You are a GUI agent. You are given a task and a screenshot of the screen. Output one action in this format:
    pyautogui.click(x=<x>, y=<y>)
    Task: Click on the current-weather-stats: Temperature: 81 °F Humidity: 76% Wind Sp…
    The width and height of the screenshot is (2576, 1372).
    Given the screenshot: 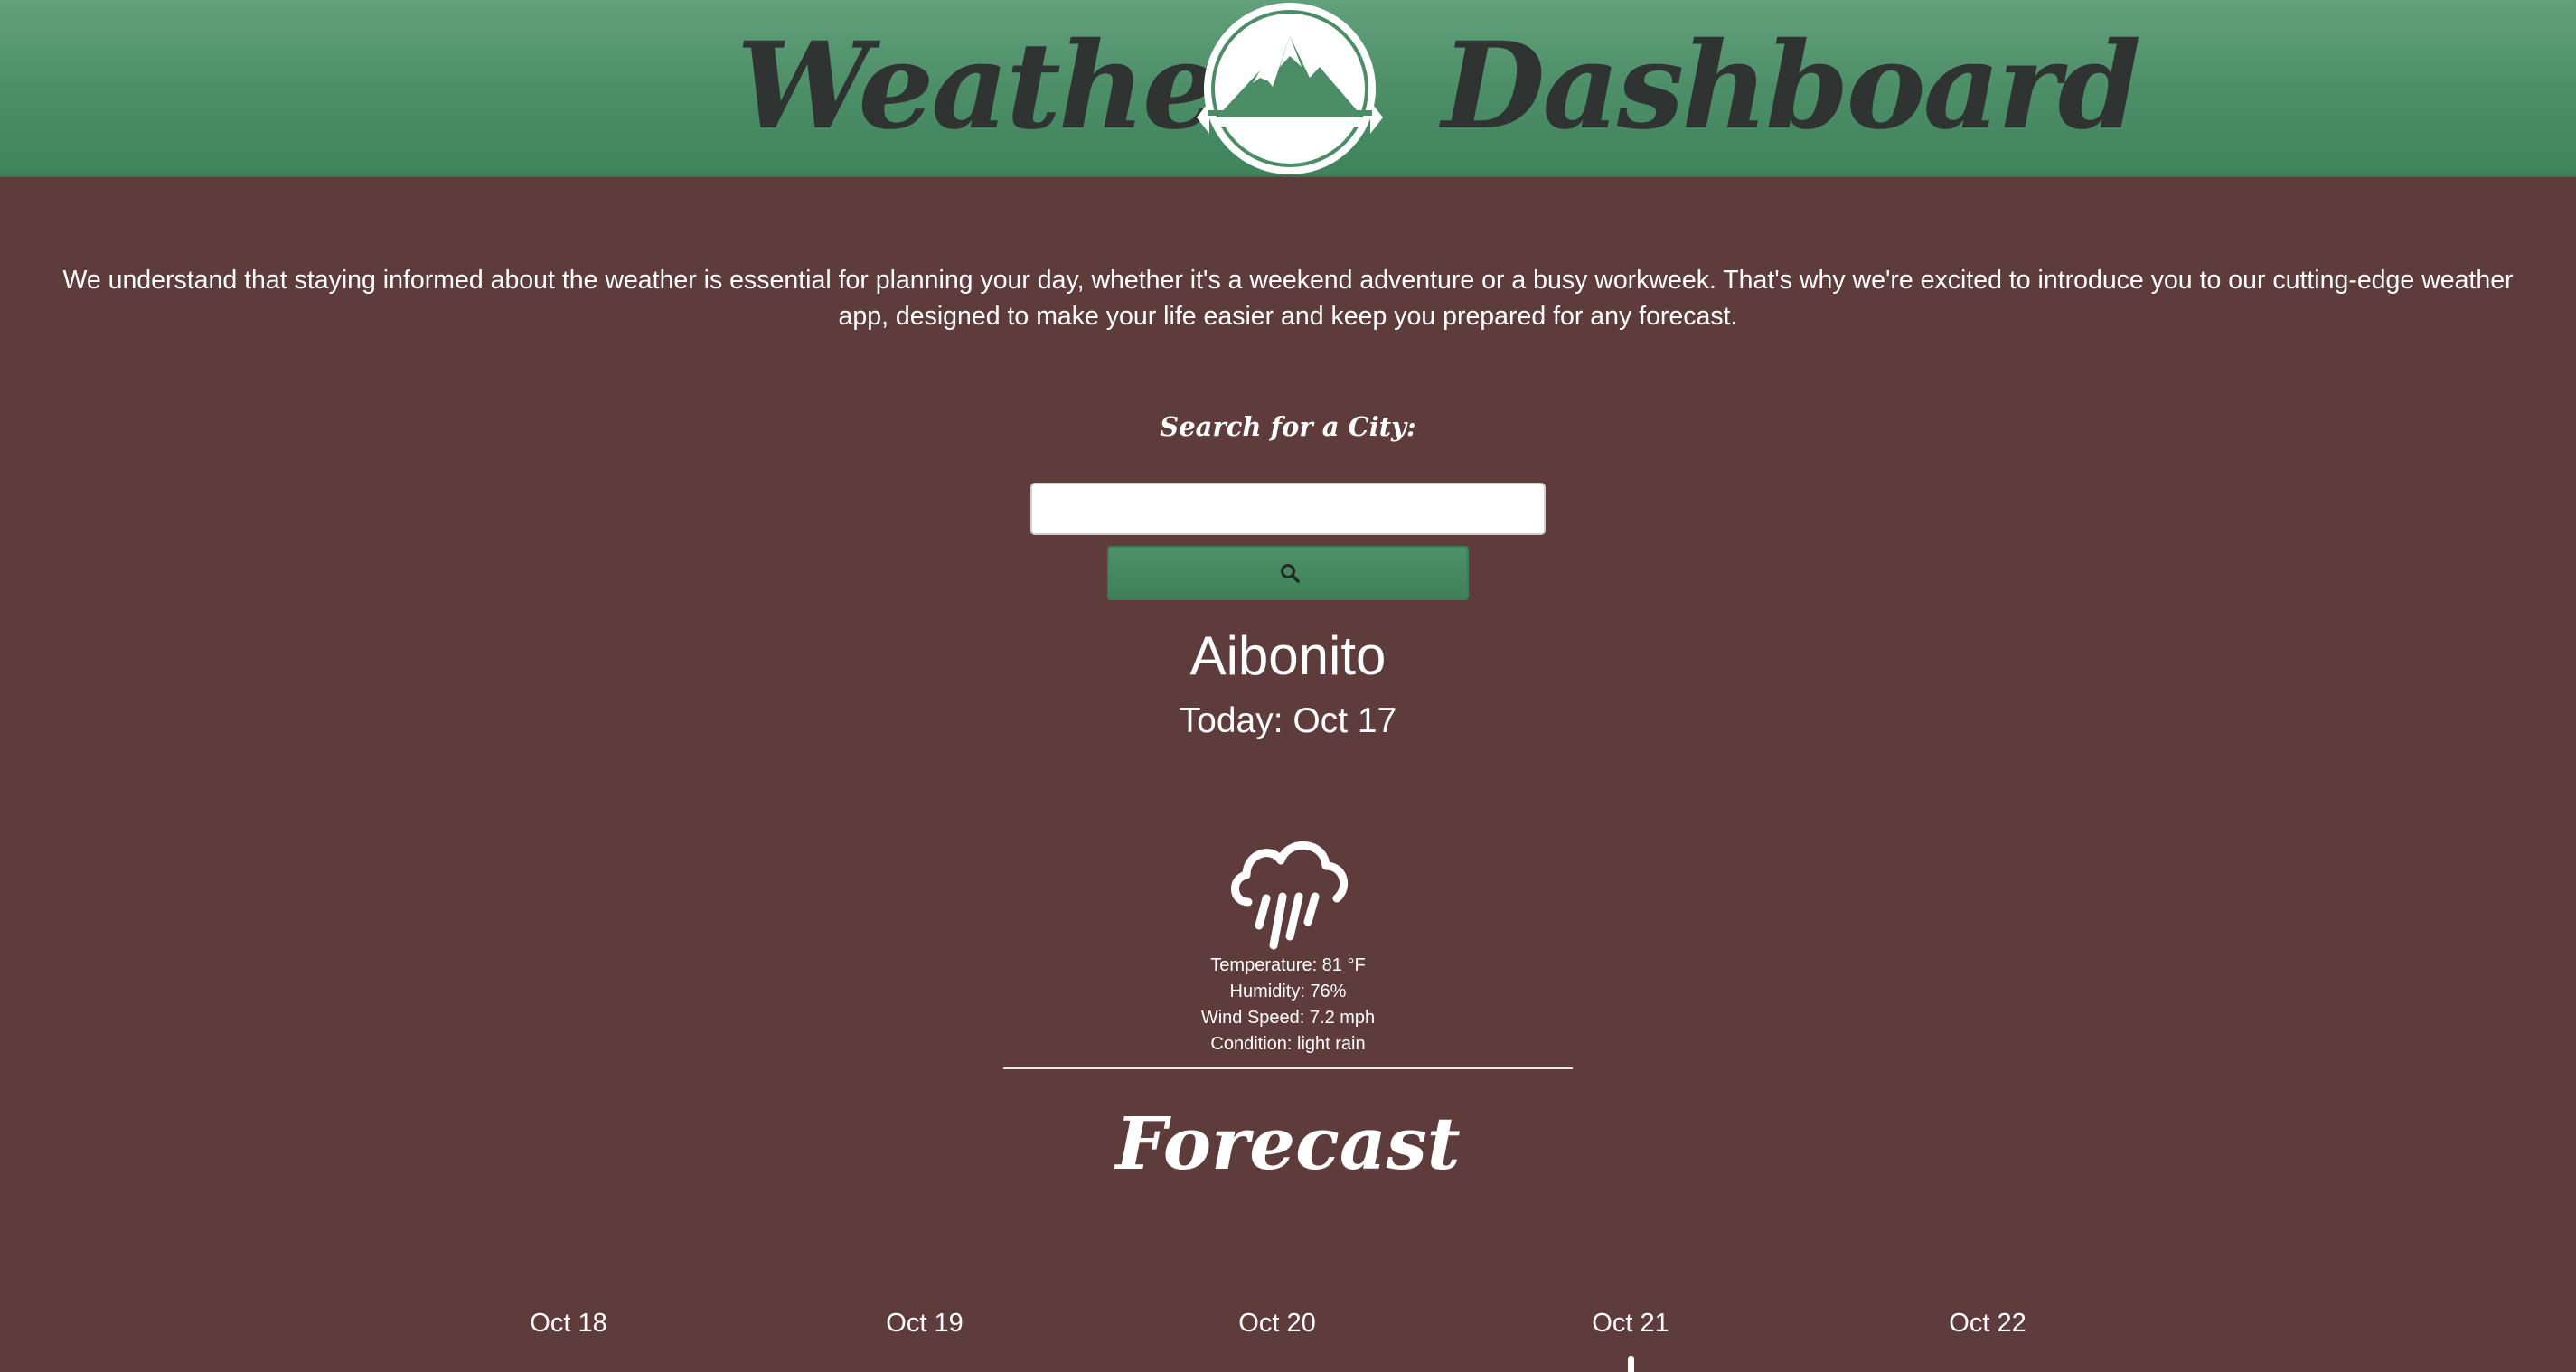 What is the action you would take?
    pyautogui.click(x=1288, y=1005)
    